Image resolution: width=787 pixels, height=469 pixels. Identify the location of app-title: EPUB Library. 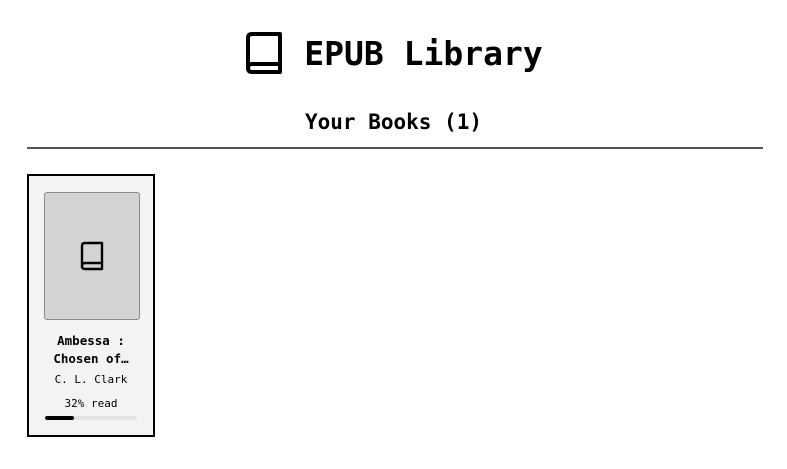
(423, 53).